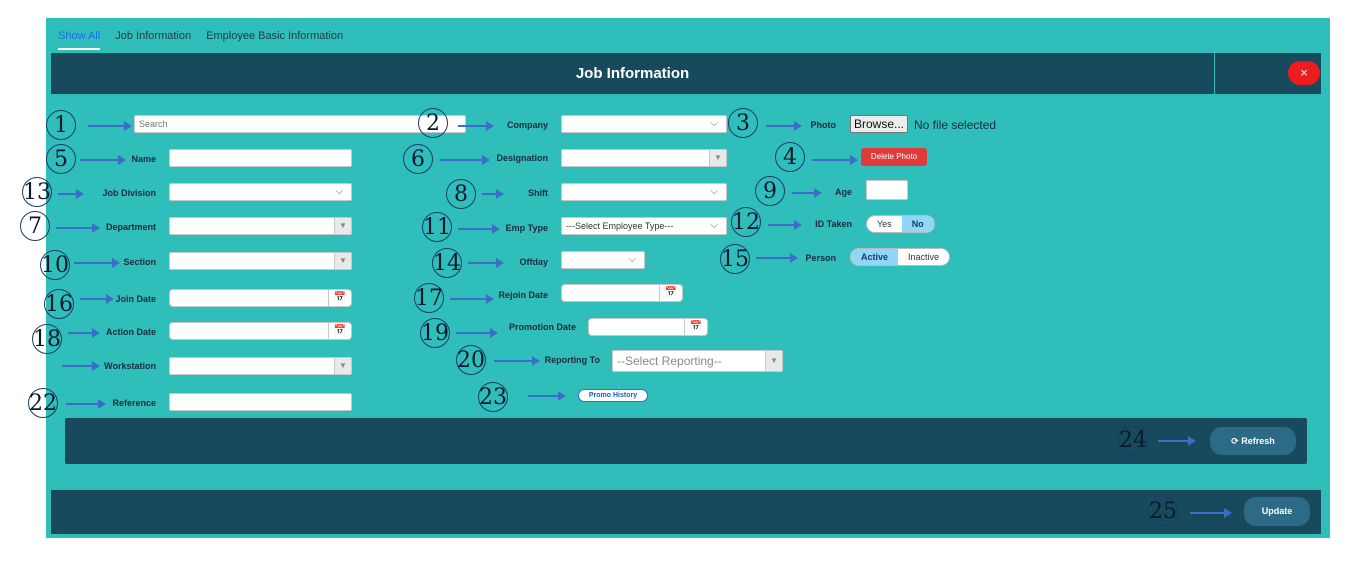 This screenshot has width=1357, height=561. Describe the element at coordinates (447, 263) in the screenshot. I see `annotation-14: 14` at that location.